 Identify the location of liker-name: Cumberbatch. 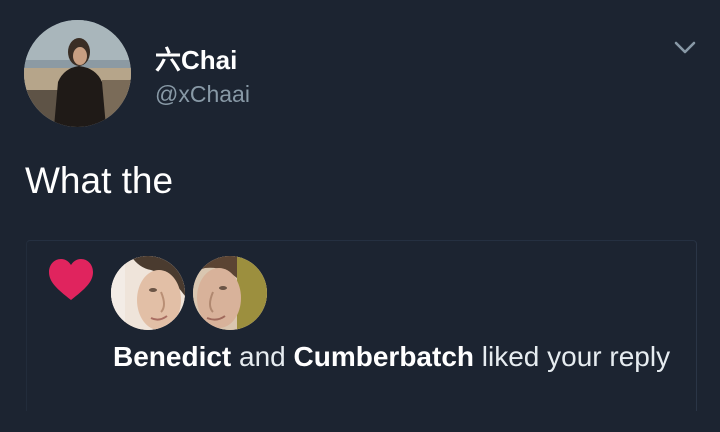
(384, 356).